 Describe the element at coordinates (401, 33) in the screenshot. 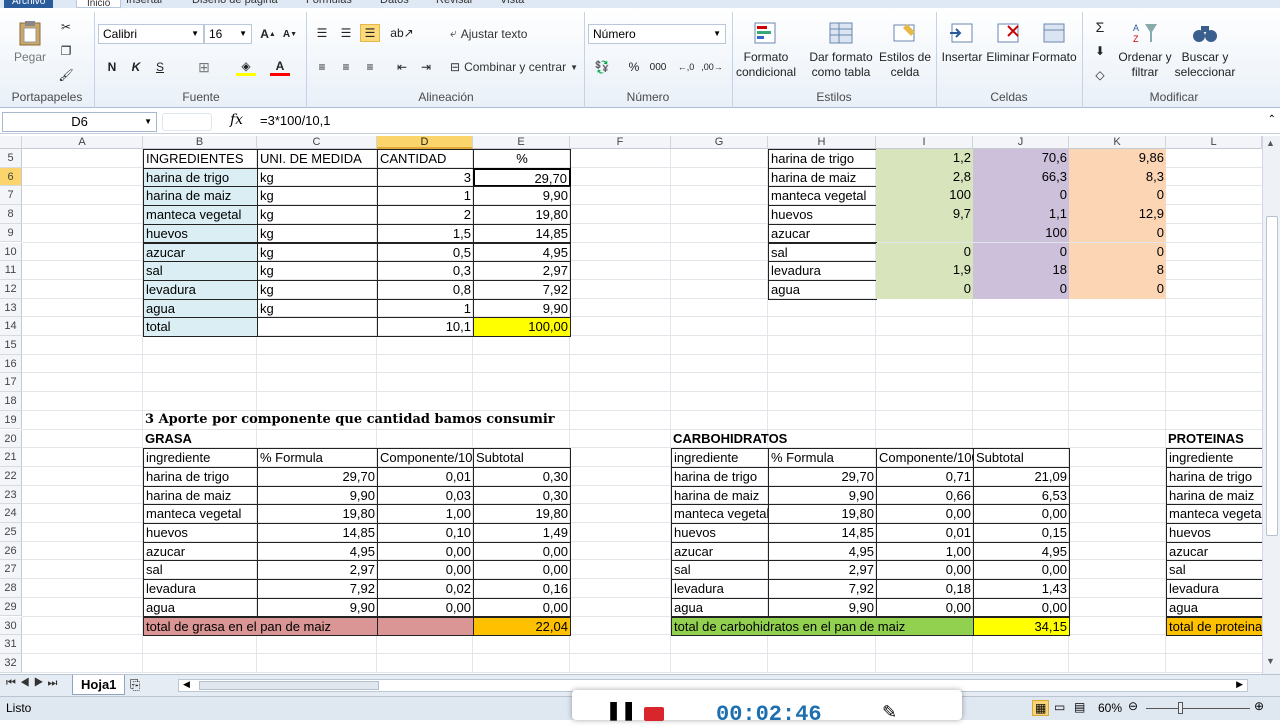

I see `orientation-icon: ab↗` at that location.